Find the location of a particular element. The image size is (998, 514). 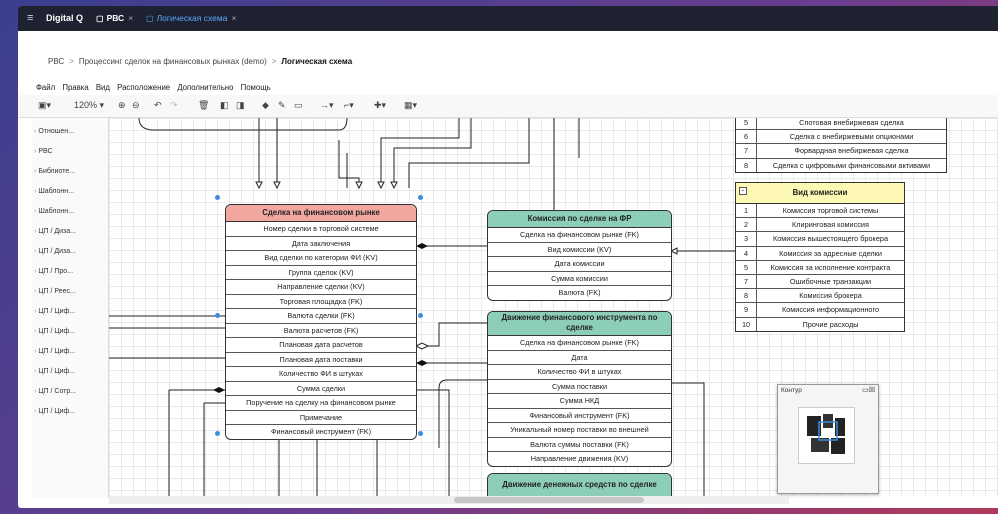

entity-field: Валюта сделки (FK) is located at coordinates (321, 316).